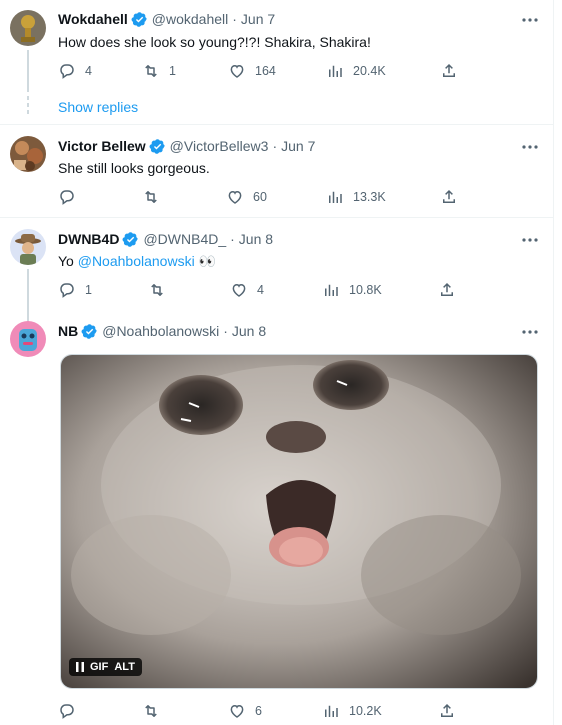 Image resolution: width=562 pixels, height=725 pixels. What do you see at coordinates (28, 71) in the screenshot?
I see `thread-line` at bounding box center [28, 71].